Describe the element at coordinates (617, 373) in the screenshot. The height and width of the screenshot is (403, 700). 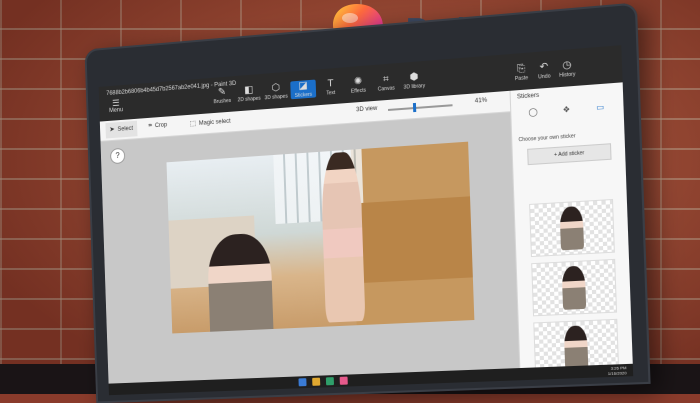
I see `clock-date: 1/16/2020` at that location.